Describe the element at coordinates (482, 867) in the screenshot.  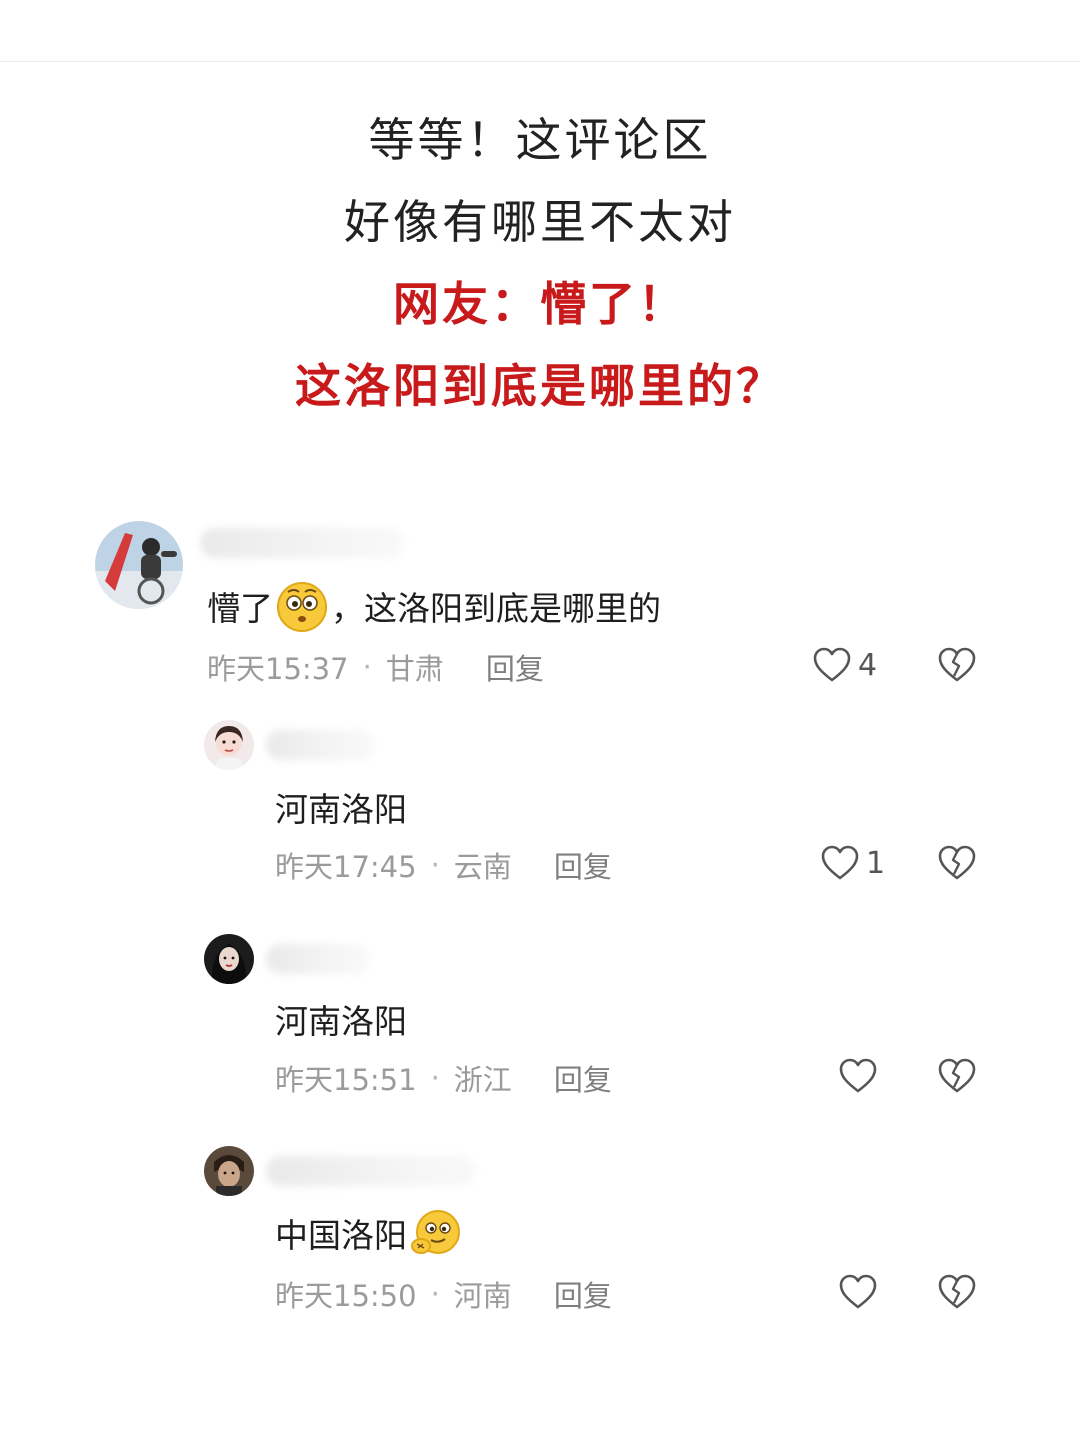
I see `comment-location: 云南` at that location.